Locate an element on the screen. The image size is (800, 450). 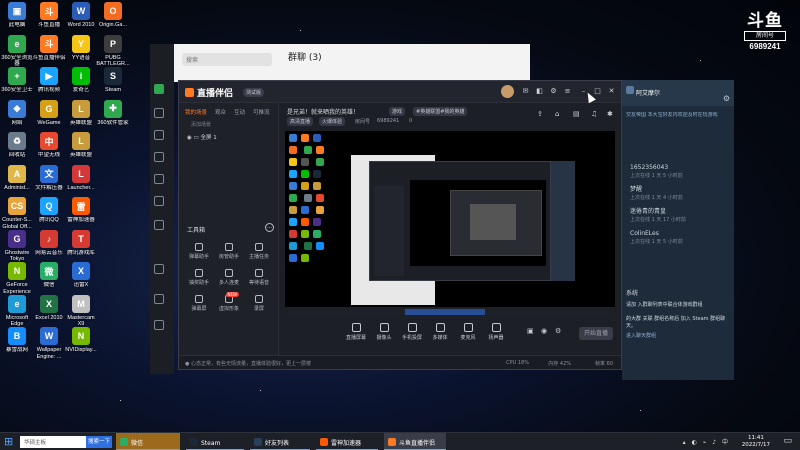
app-icon: CS is located at coordinates (17, 206).